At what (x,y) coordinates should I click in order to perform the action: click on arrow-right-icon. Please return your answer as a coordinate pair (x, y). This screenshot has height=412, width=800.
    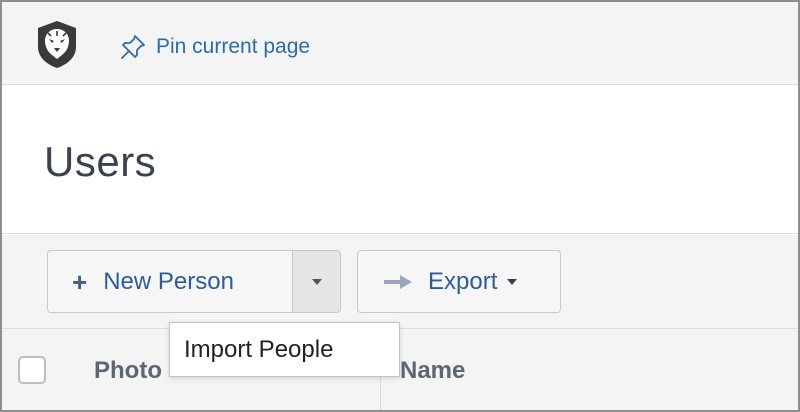
    Looking at the image, I should click on (398, 281).